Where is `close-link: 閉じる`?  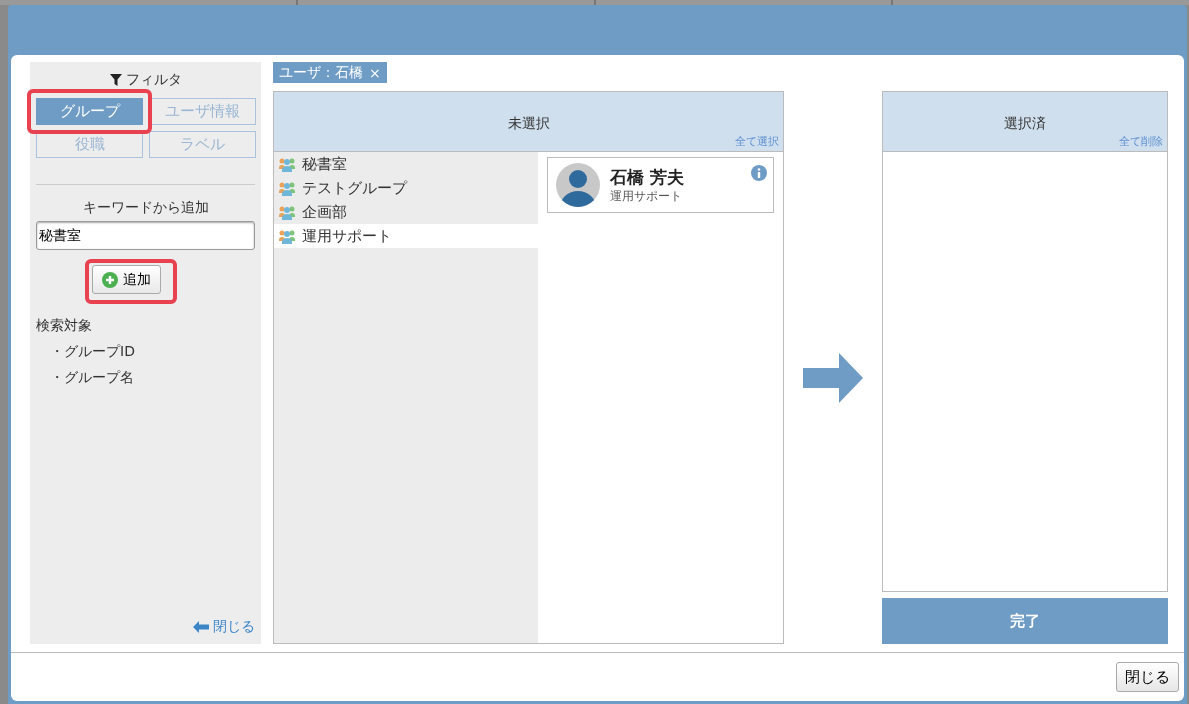
close-link: 閉じる is located at coordinates (224, 627).